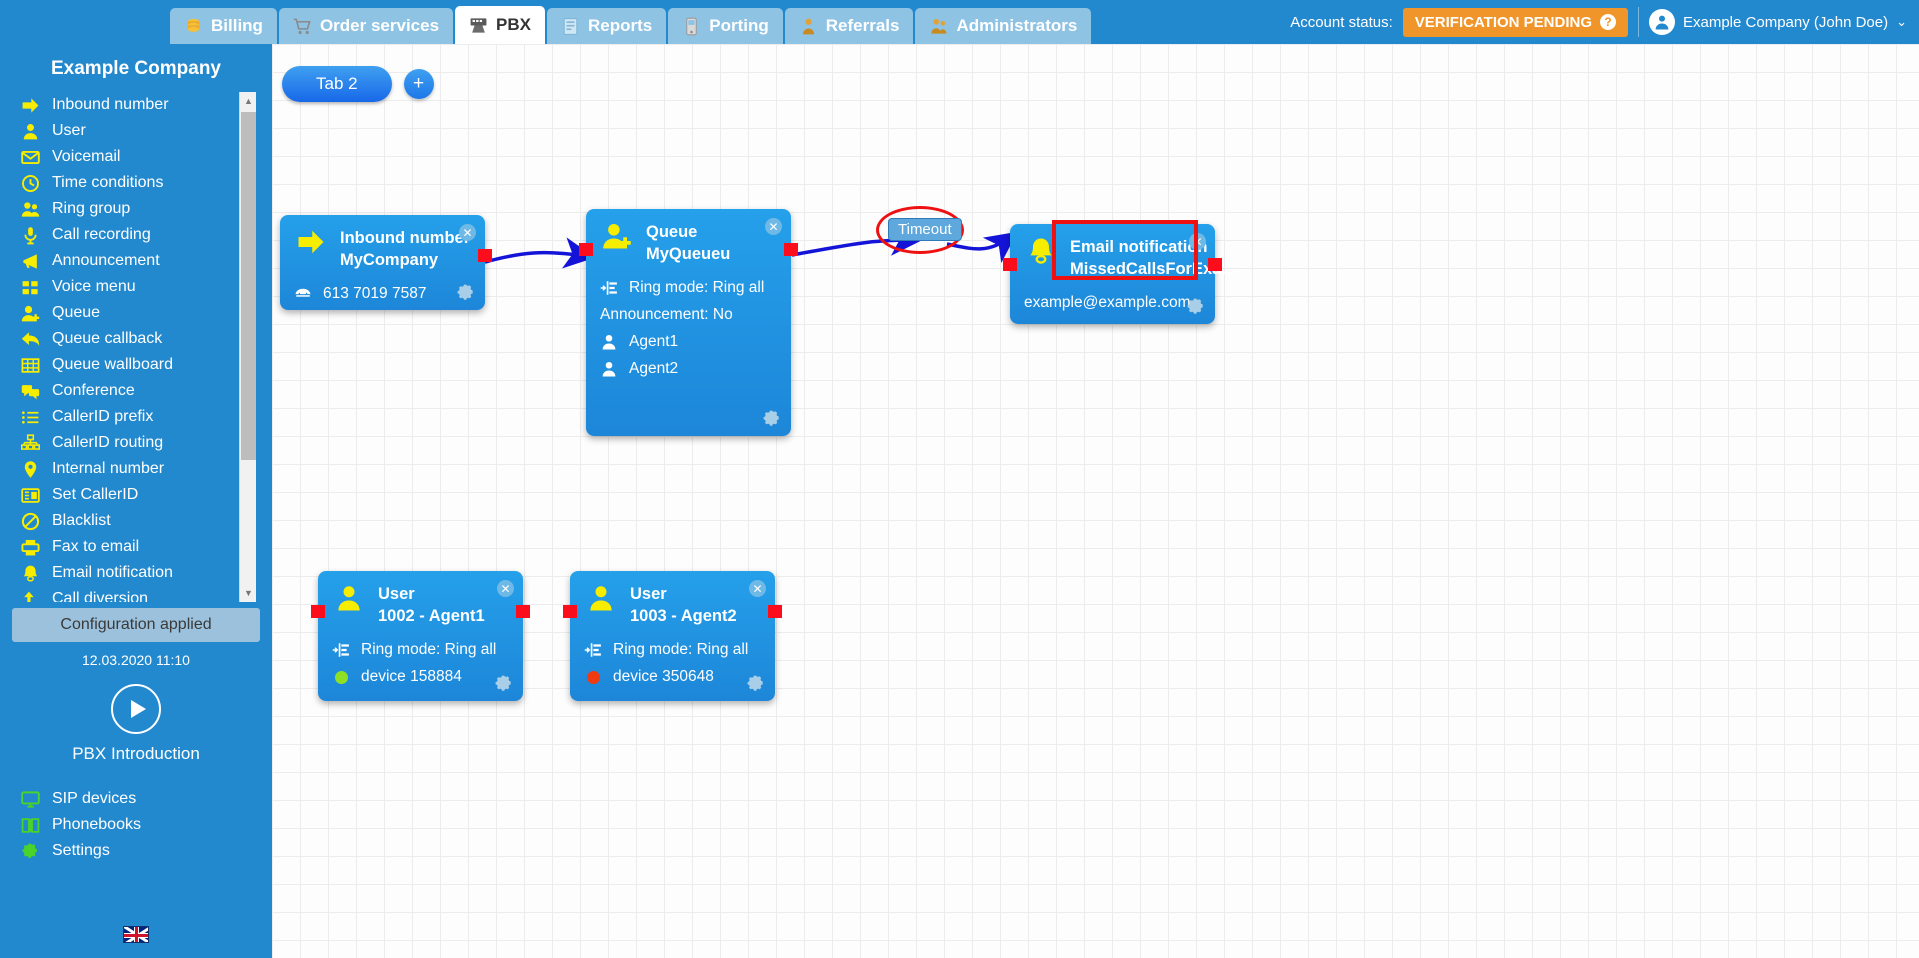 The height and width of the screenshot is (958, 1919). Describe the element at coordinates (304, 294) in the screenshot. I see `telephone-icon` at that location.